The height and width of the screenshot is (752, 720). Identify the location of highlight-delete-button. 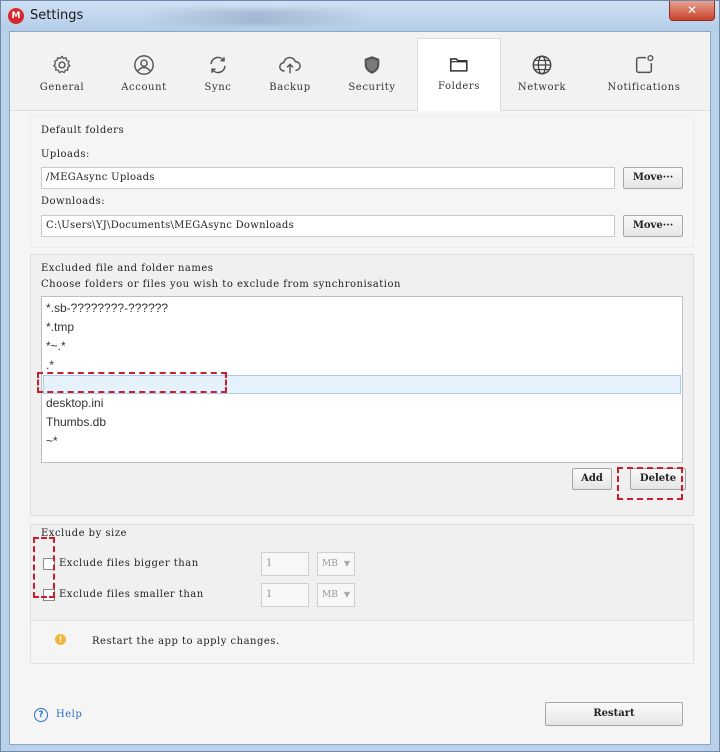
(650, 483).